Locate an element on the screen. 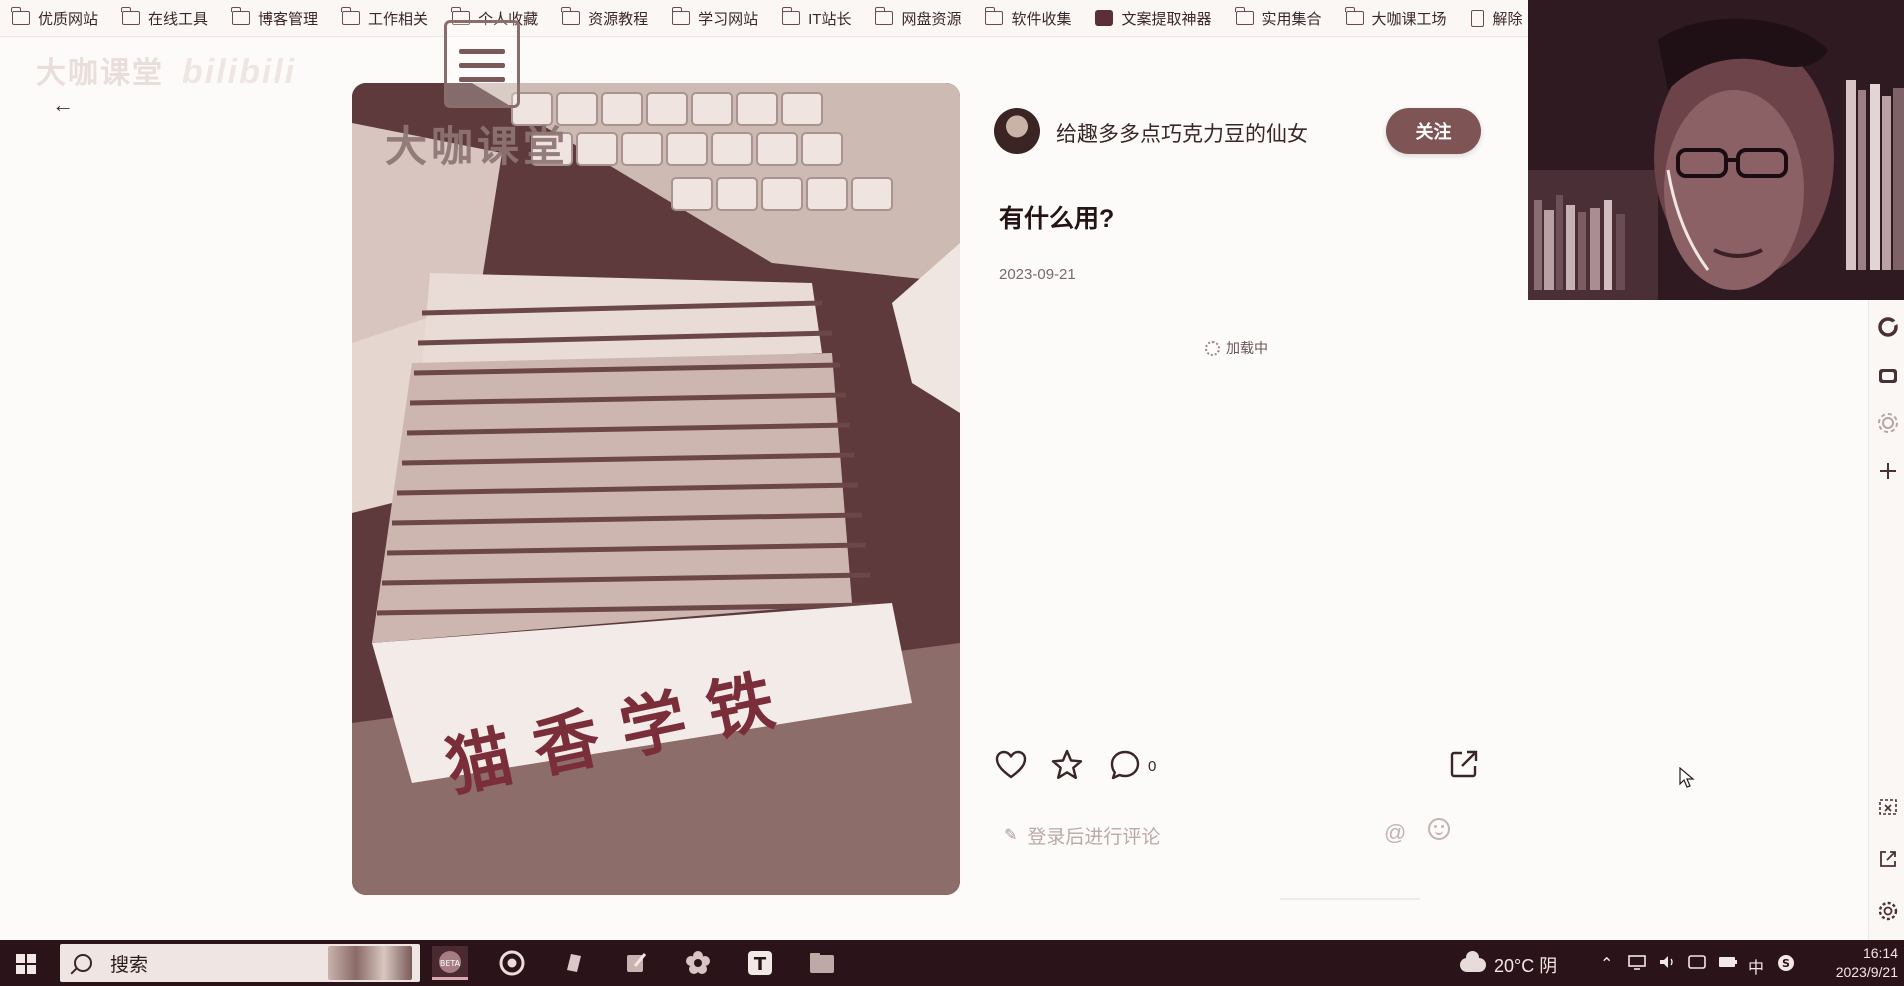  bookmark-label: 大咖课工场 is located at coordinates (1409, 19).